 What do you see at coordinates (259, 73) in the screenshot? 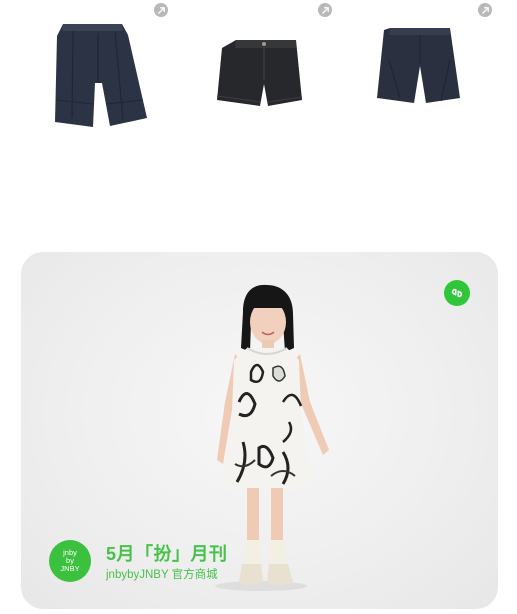
I see `product-image-dark-denim-shorts` at bounding box center [259, 73].